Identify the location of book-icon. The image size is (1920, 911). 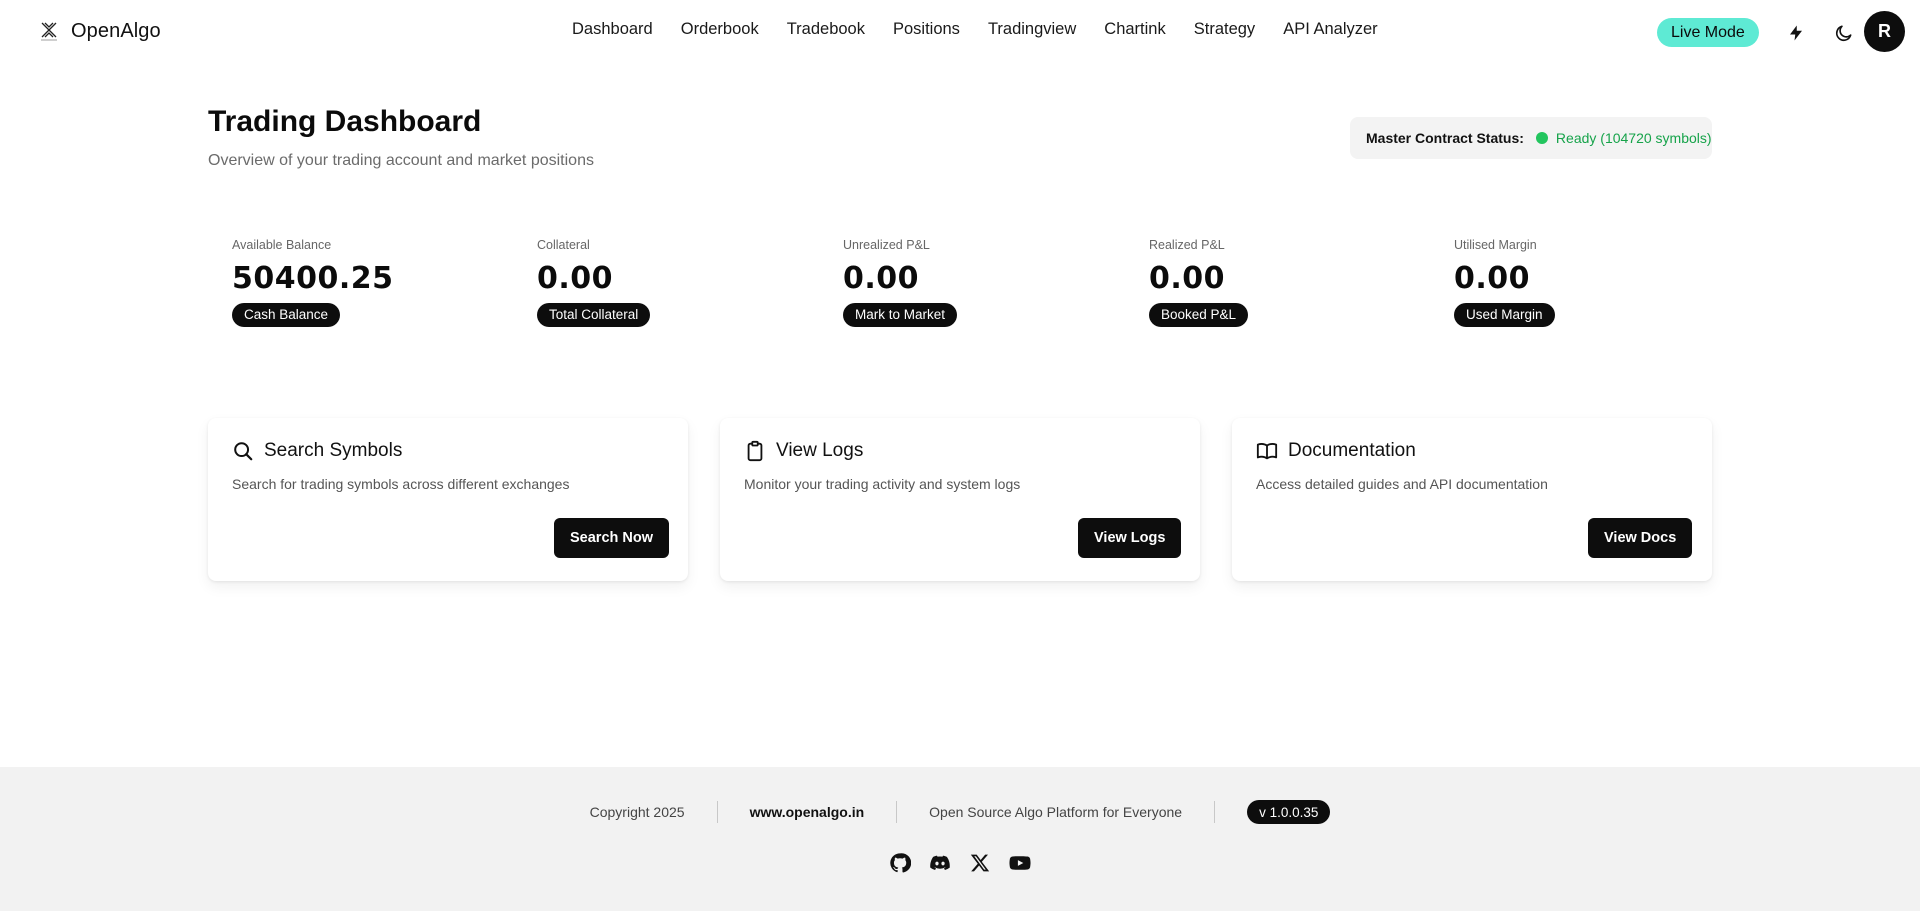
(1267, 451).